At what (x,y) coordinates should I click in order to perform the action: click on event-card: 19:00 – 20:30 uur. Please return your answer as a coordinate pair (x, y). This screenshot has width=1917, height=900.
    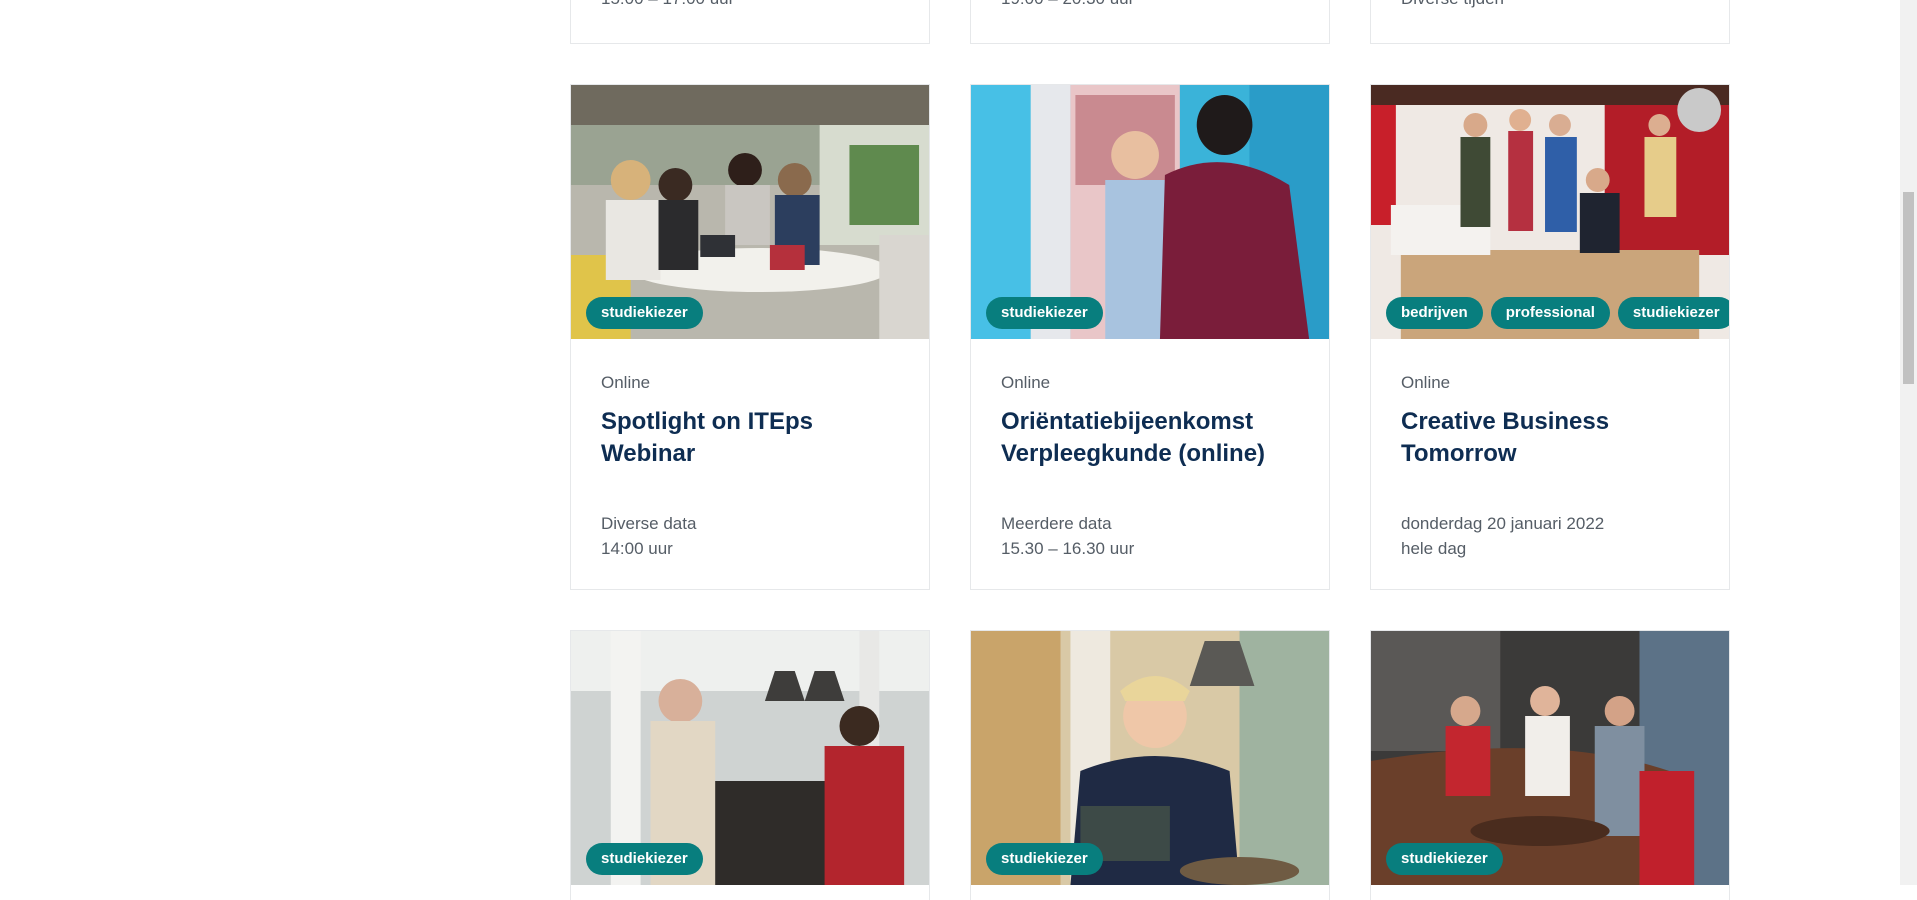
    Looking at the image, I should click on (1150, 22).